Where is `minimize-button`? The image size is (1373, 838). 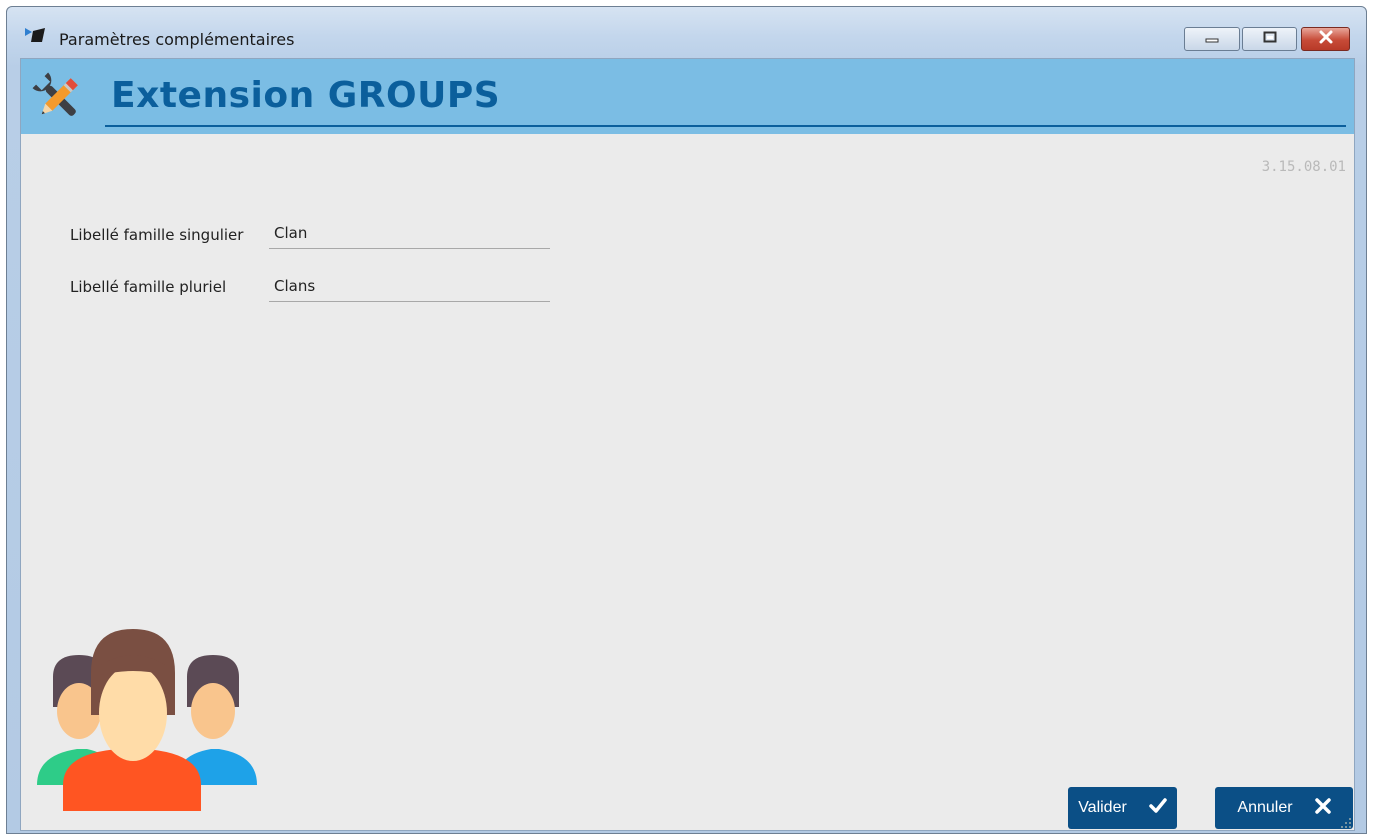
minimize-button is located at coordinates (1212, 39).